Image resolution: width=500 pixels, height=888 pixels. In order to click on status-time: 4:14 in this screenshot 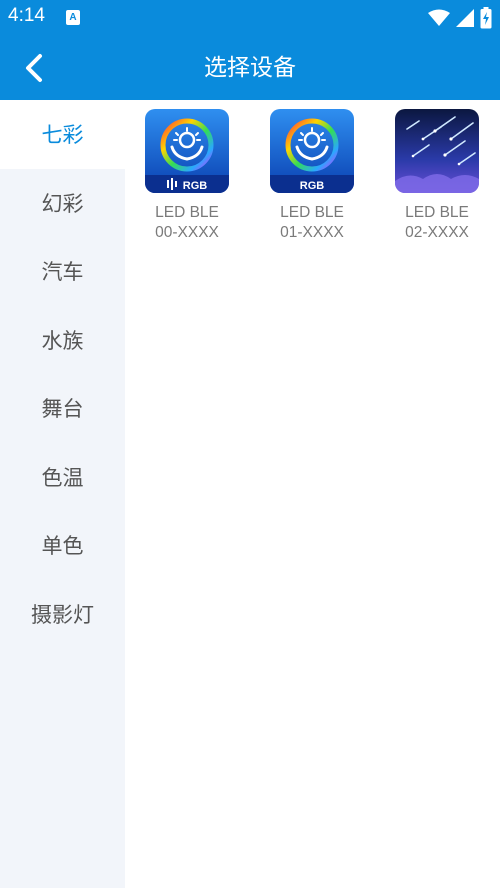, I will do `click(26, 15)`.